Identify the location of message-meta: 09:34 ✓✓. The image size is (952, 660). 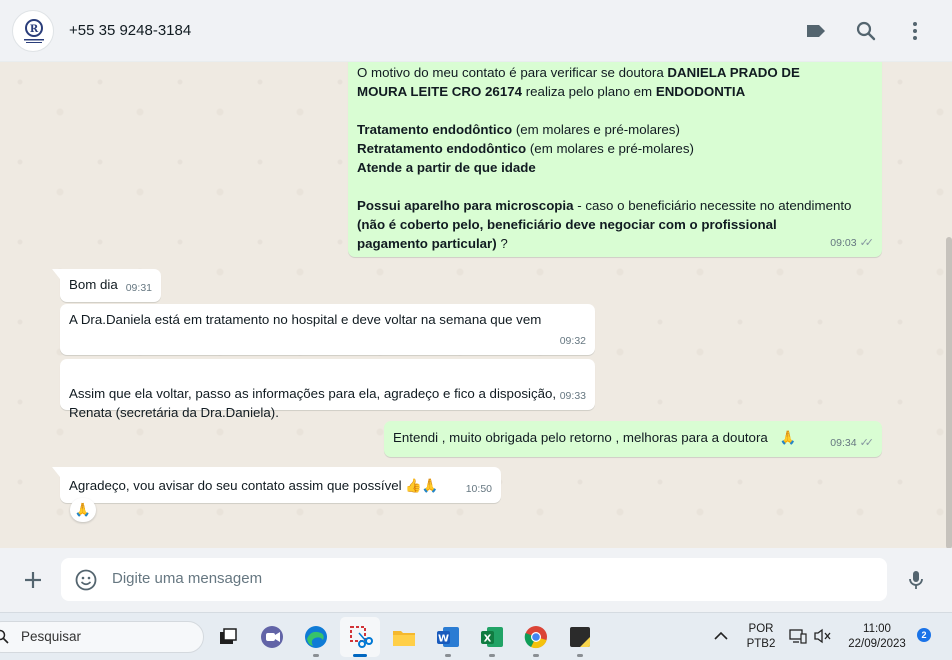
(852, 443).